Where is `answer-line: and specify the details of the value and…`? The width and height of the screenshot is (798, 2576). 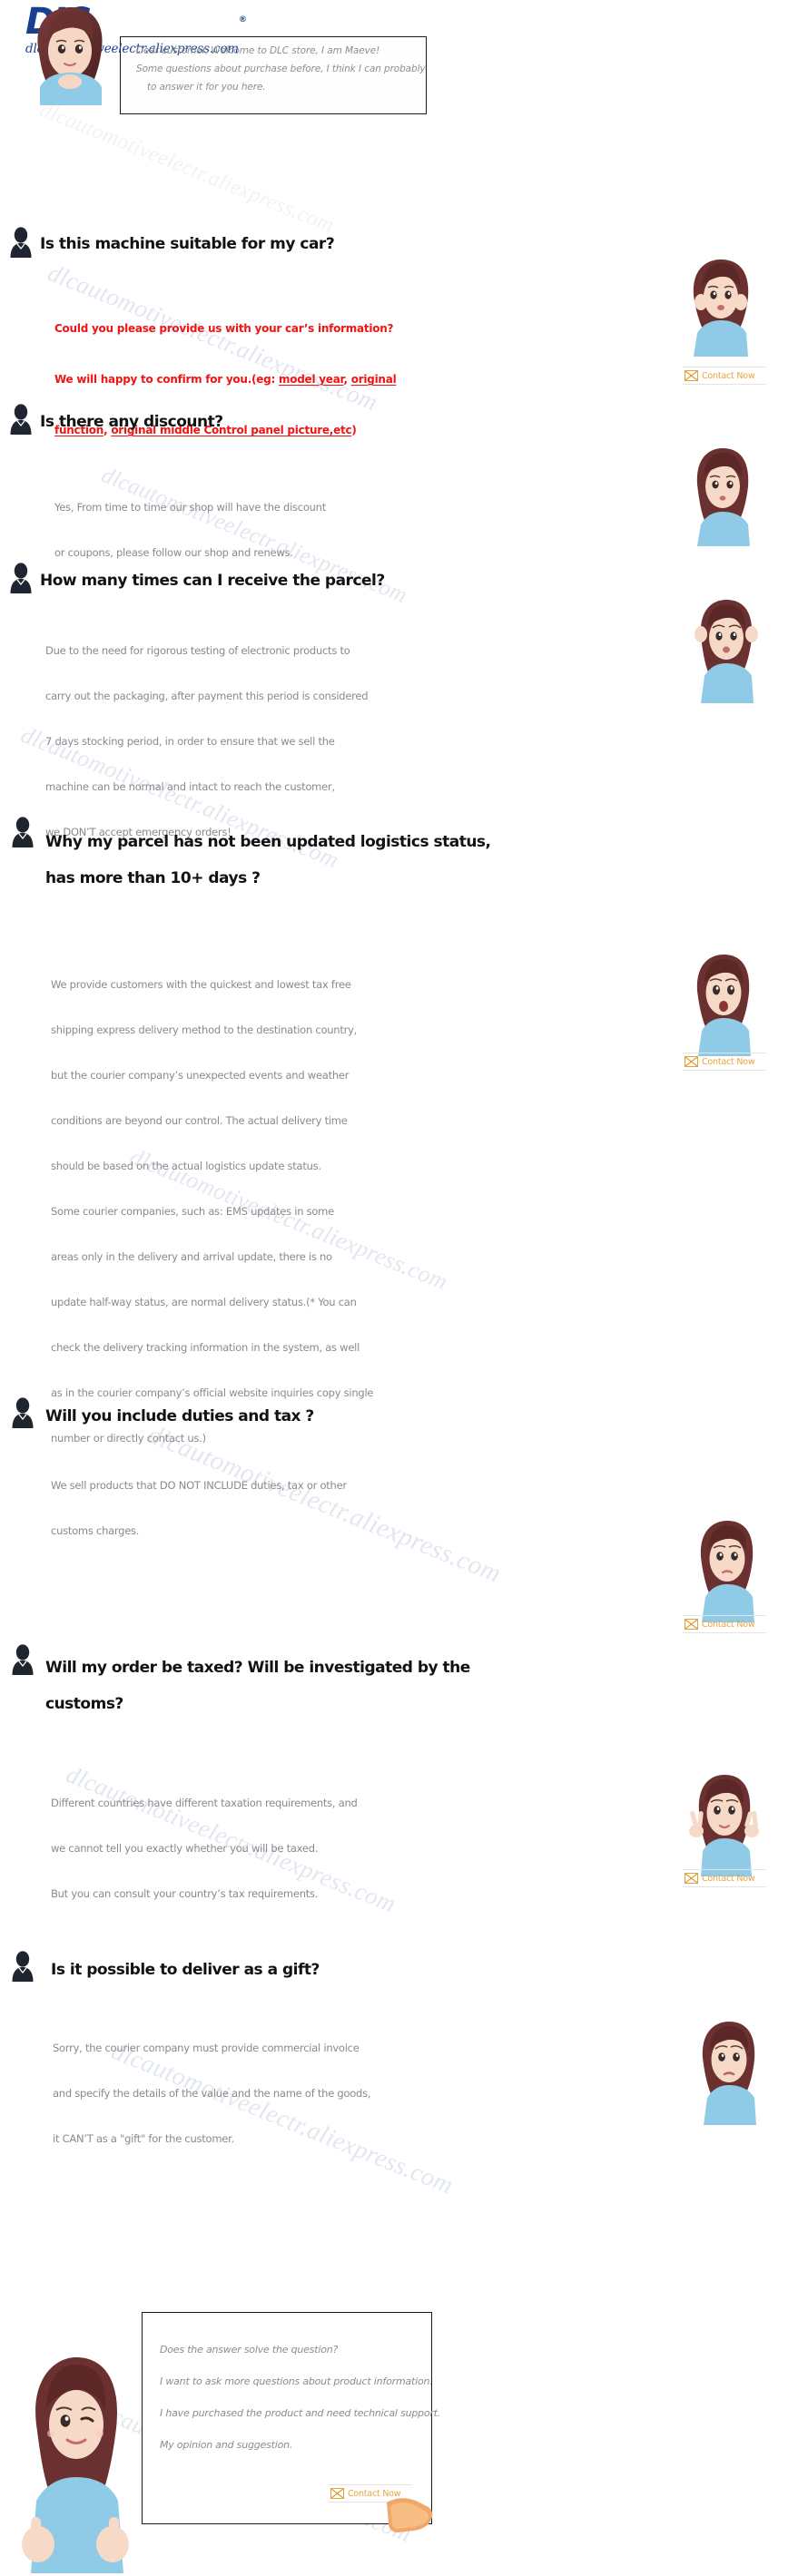
answer-line: and specify the details of the value and… is located at coordinates (212, 2093).